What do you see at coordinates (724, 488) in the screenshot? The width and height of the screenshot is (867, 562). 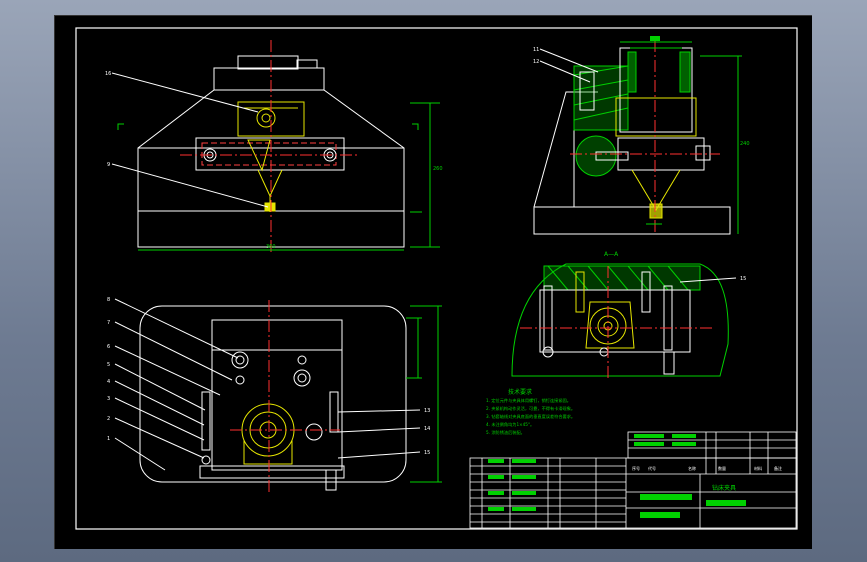 I see `drawing-name: 钻床夹具` at bounding box center [724, 488].